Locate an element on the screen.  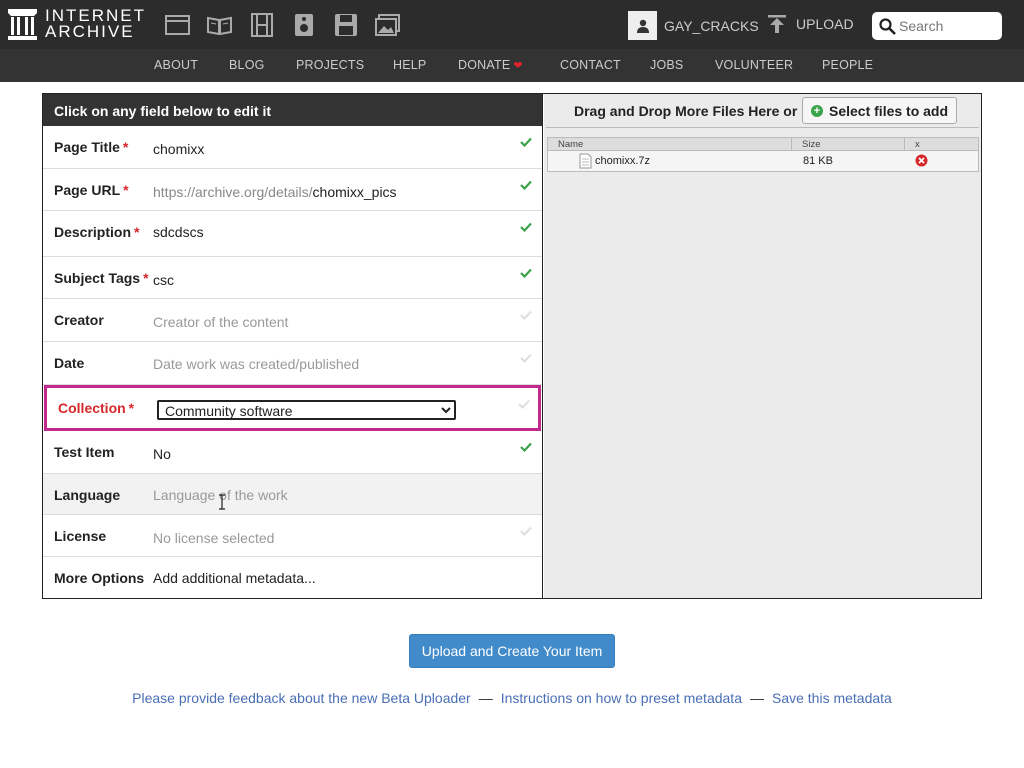
column-name: Name is located at coordinates (570, 144).